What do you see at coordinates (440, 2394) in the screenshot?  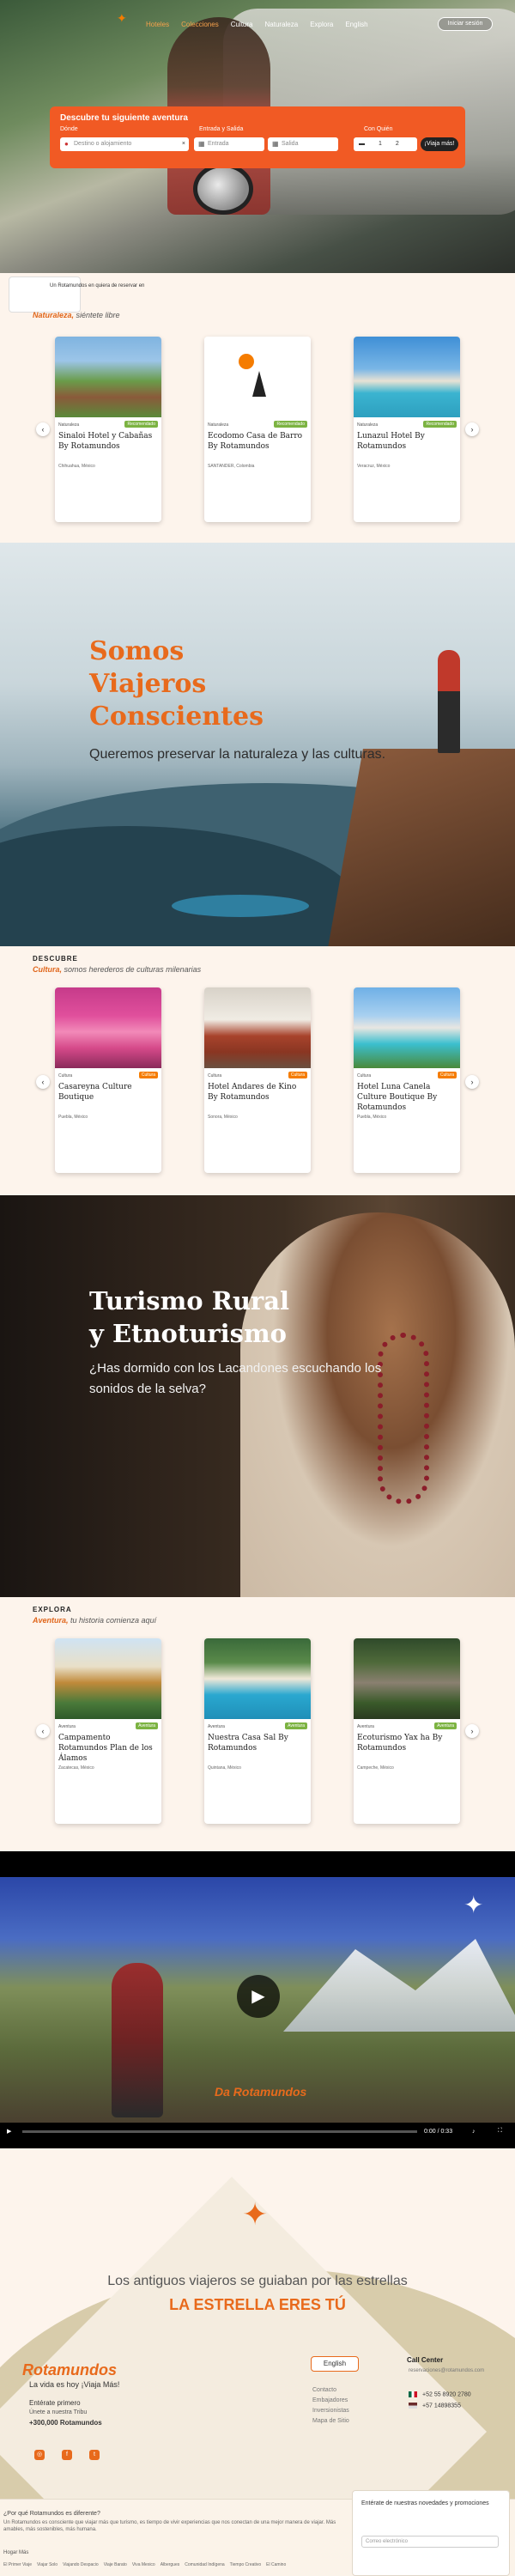 I see `phone-mx: +52 55 8920 2780` at bounding box center [440, 2394].